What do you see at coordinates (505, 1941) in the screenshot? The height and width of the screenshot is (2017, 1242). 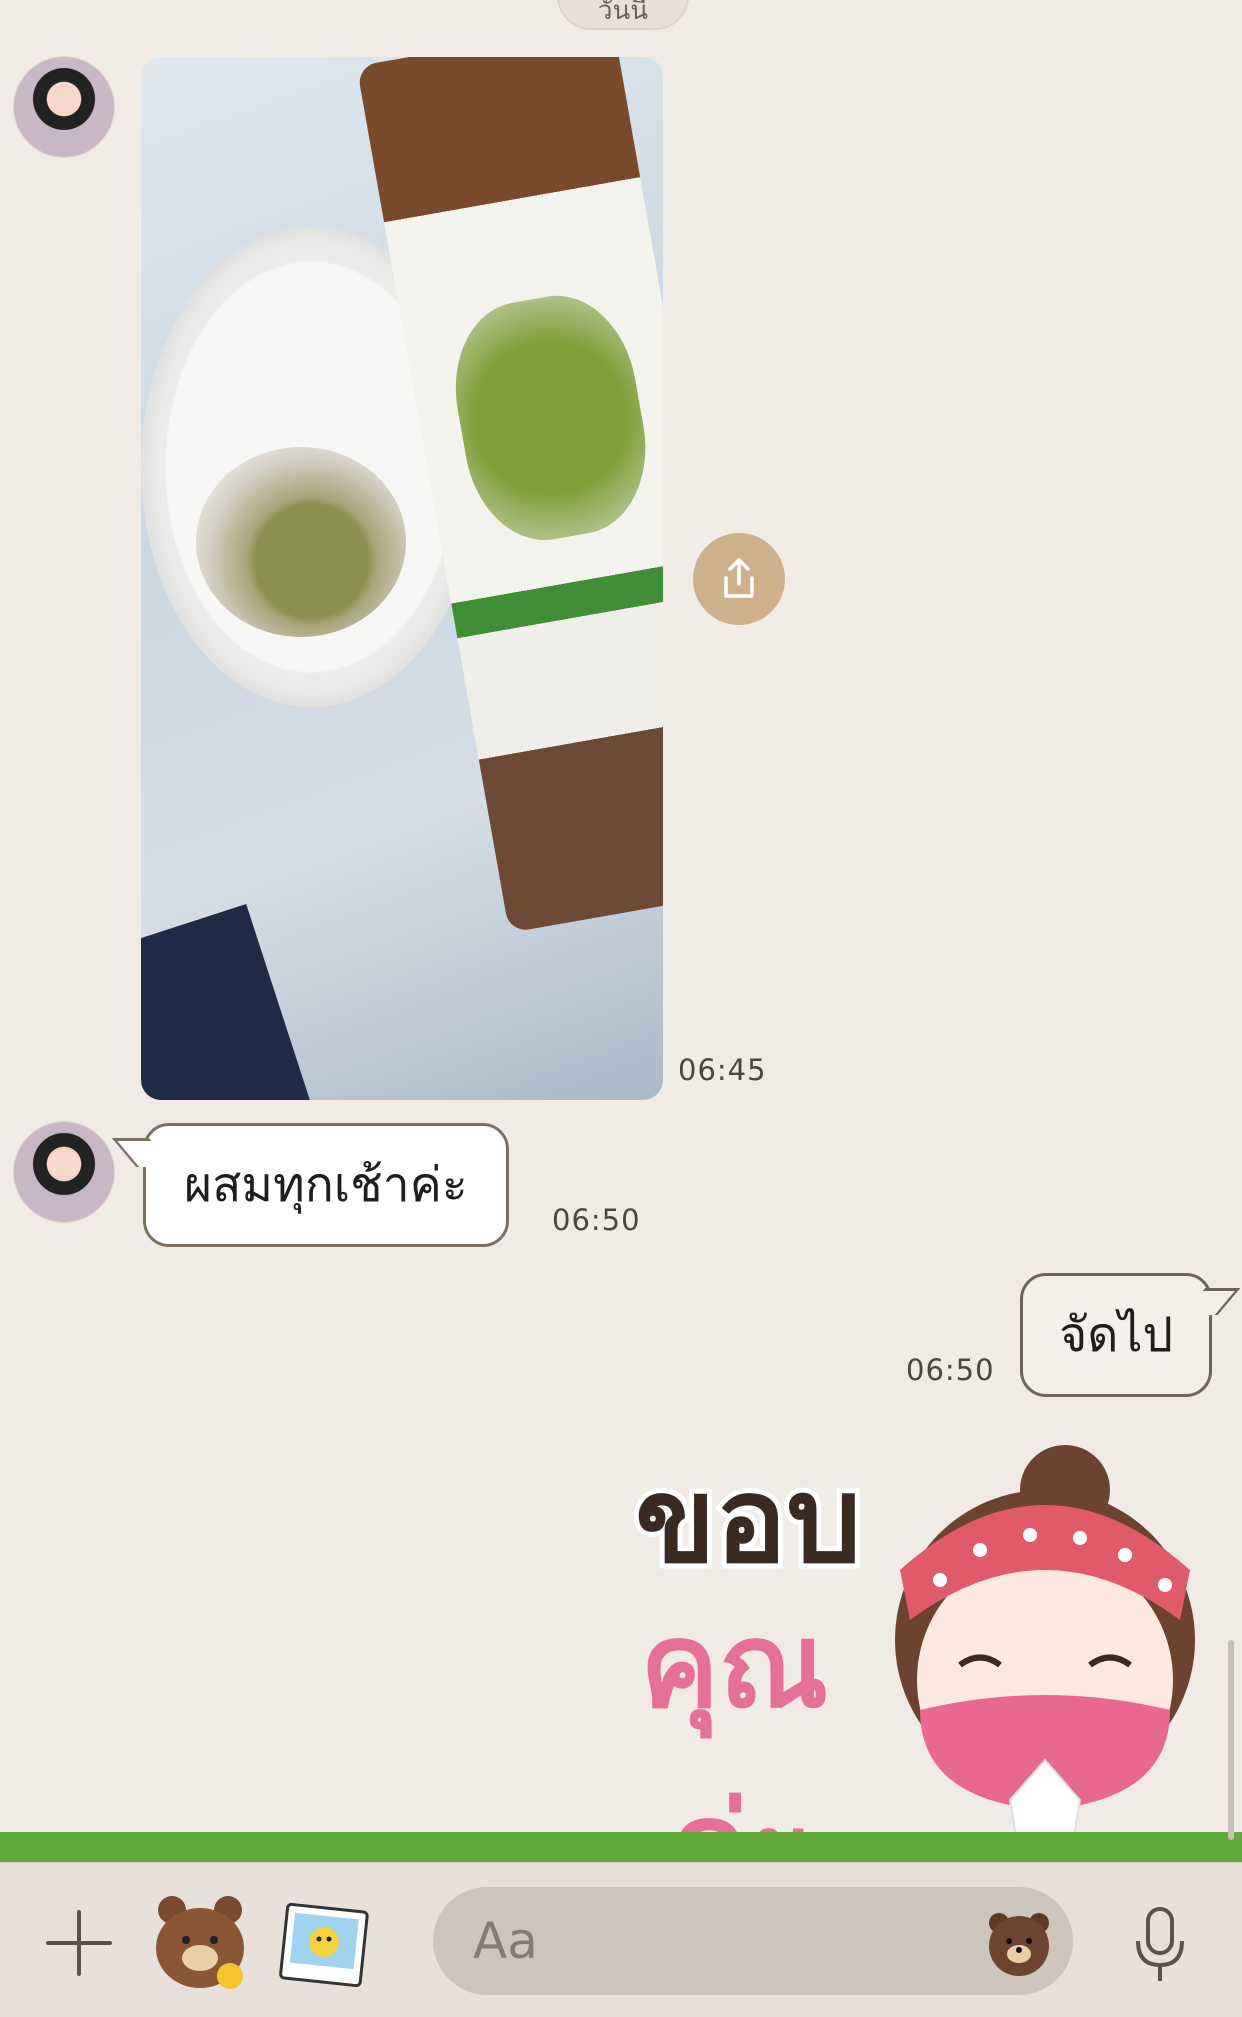 I see `input-placeholder: Aa` at bounding box center [505, 1941].